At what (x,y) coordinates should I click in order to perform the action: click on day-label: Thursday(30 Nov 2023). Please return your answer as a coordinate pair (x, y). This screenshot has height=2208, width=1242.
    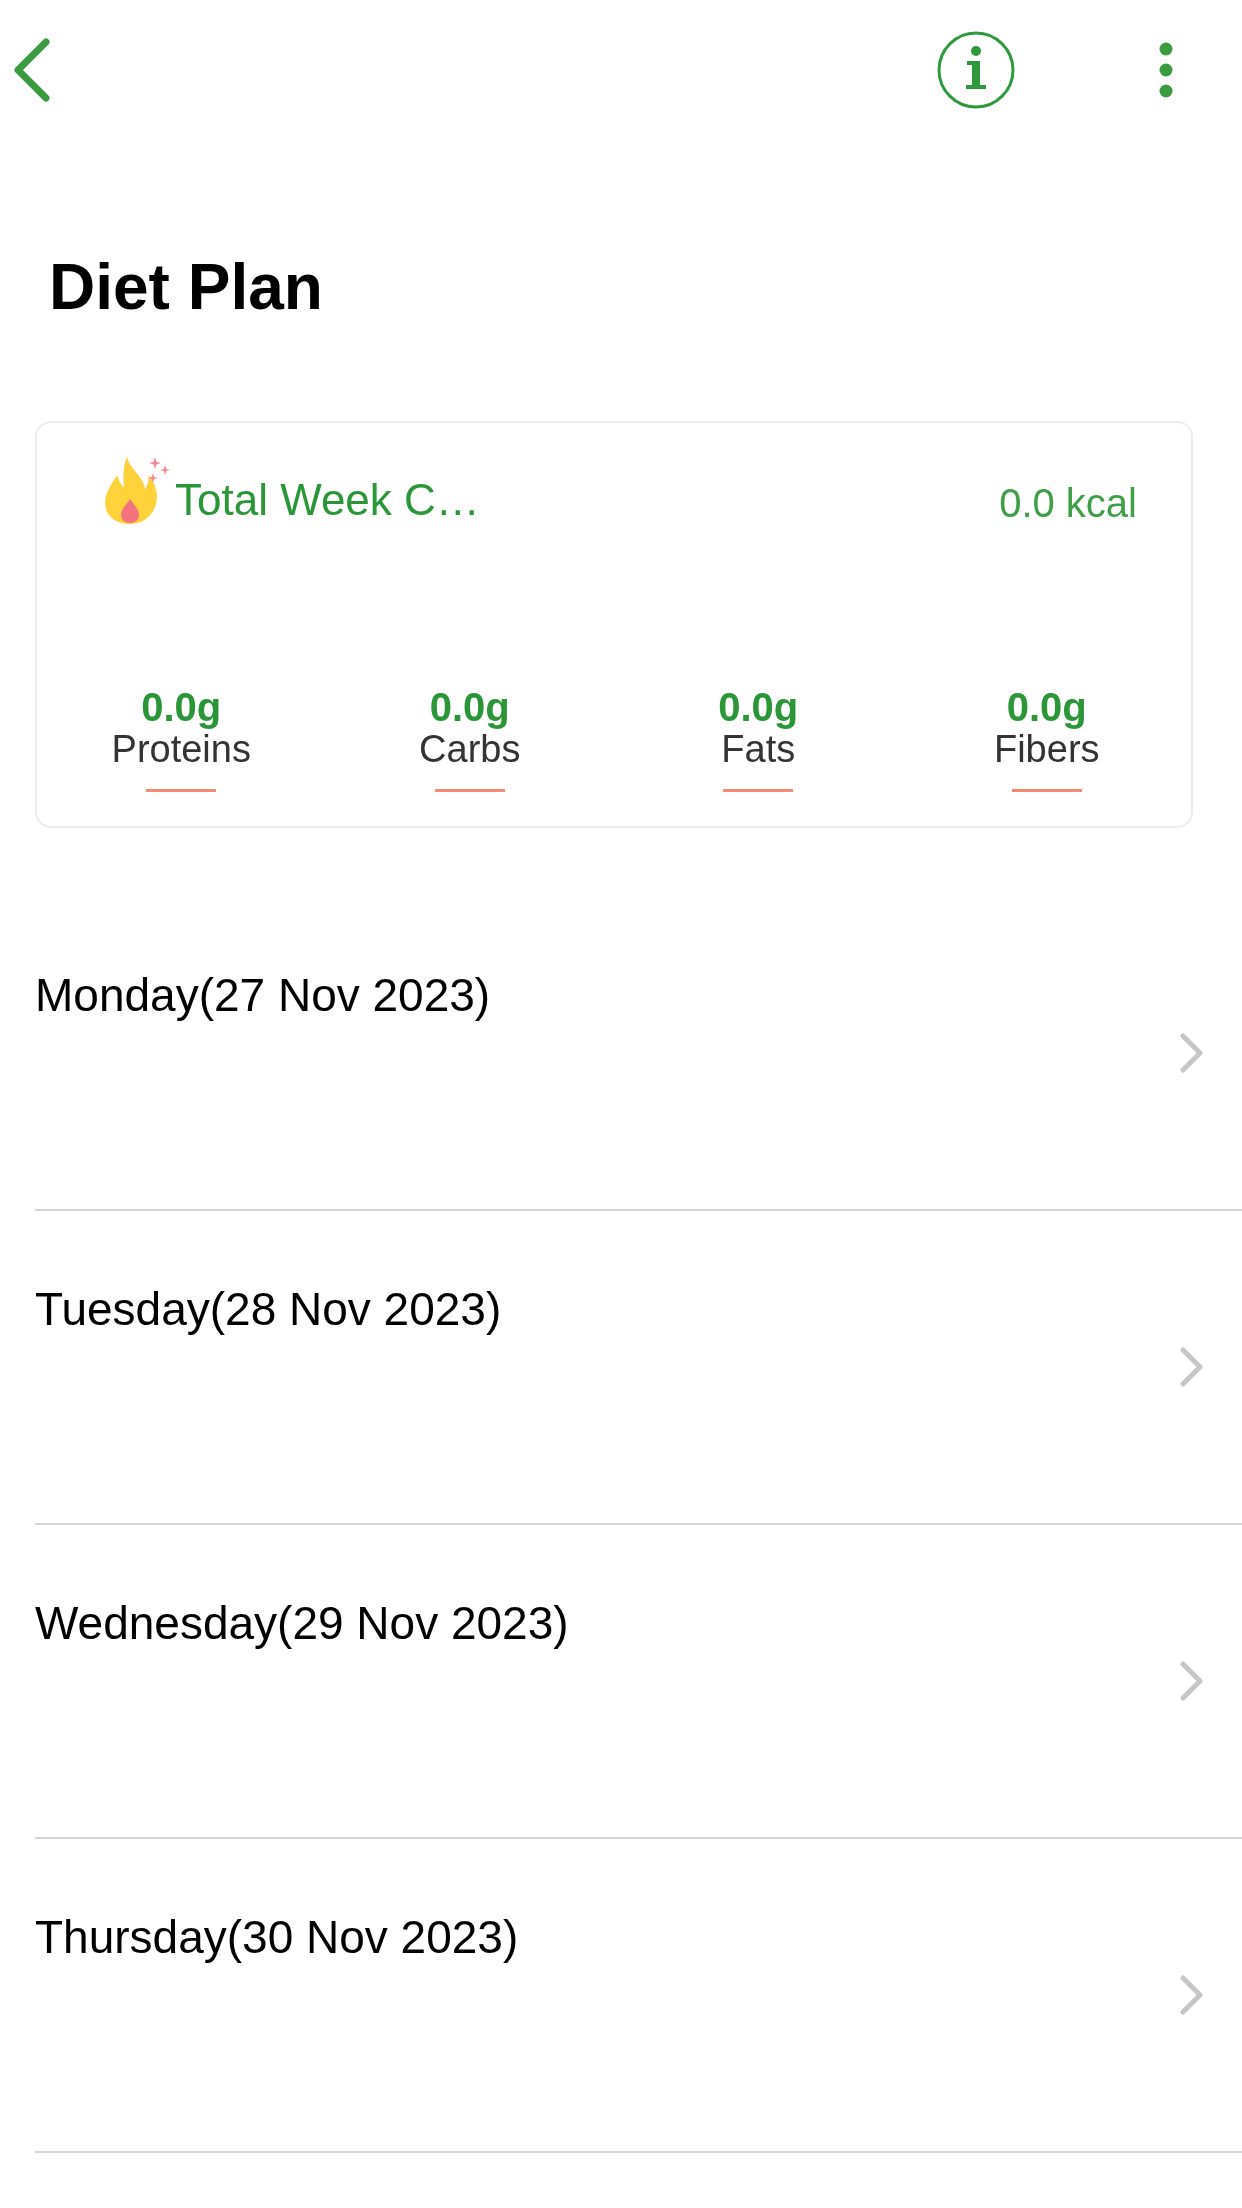
    Looking at the image, I should click on (277, 1937).